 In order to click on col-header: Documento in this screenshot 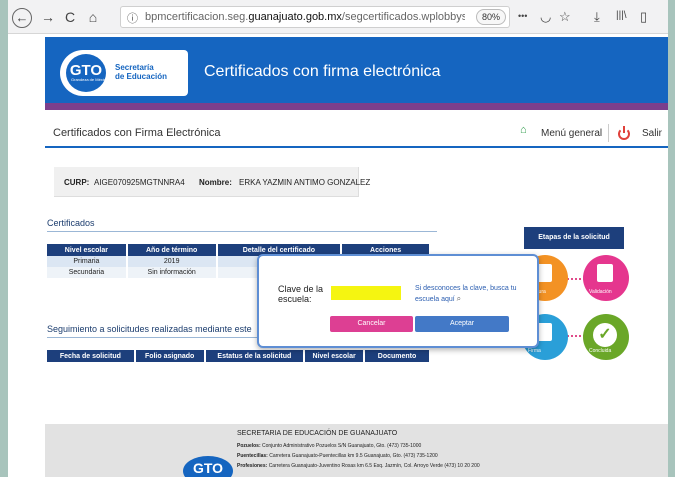, I will do `click(397, 356)`.